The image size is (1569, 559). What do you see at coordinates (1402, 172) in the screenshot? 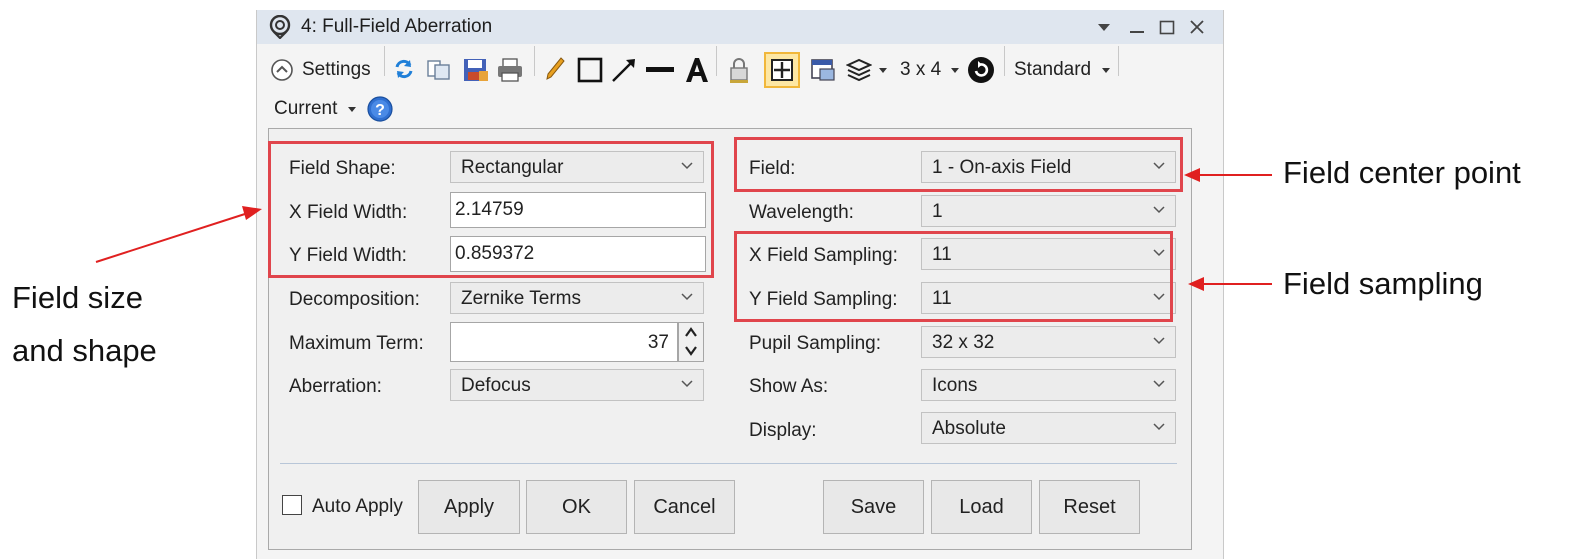
I see `field-center-annotation: Field center point` at bounding box center [1402, 172].